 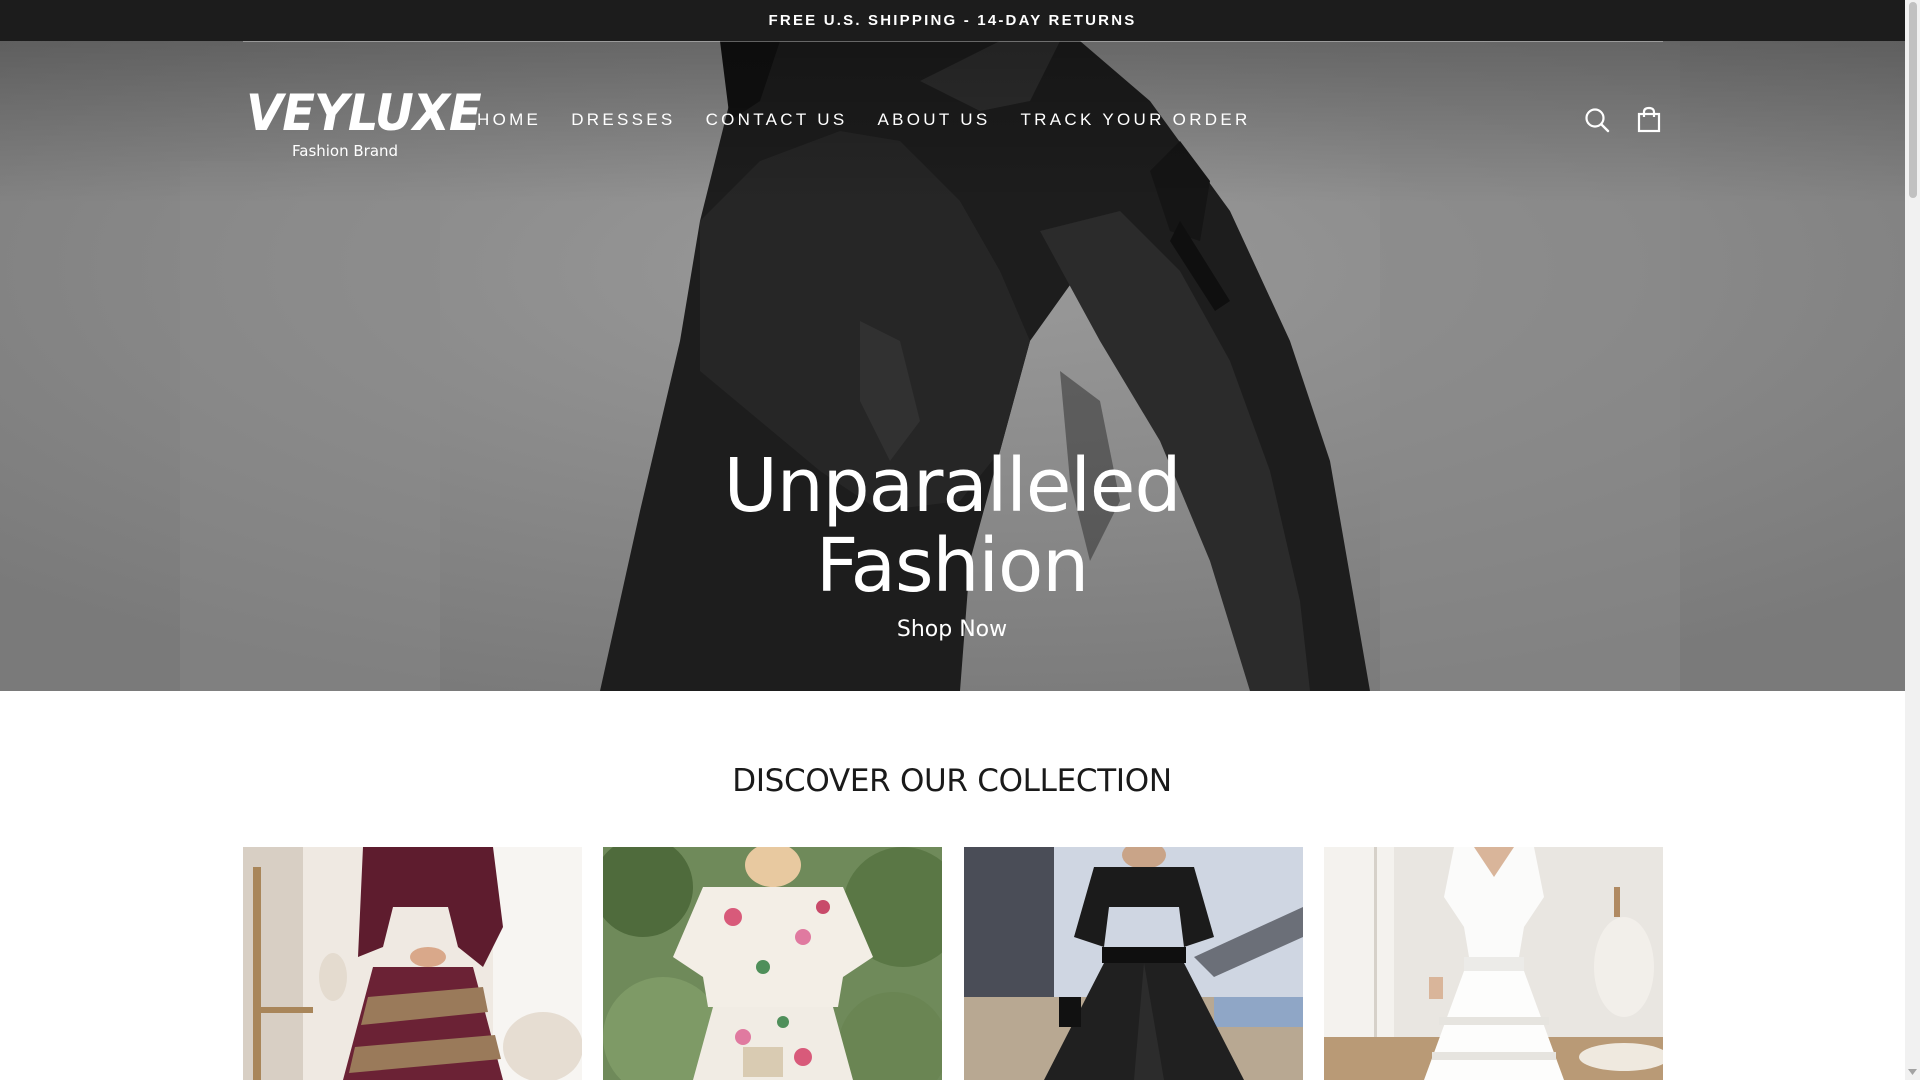 What do you see at coordinates (952, 526) in the screenshot?
I see `hero-title: Unparalleled Fashion` at bounding box center [952, 526].